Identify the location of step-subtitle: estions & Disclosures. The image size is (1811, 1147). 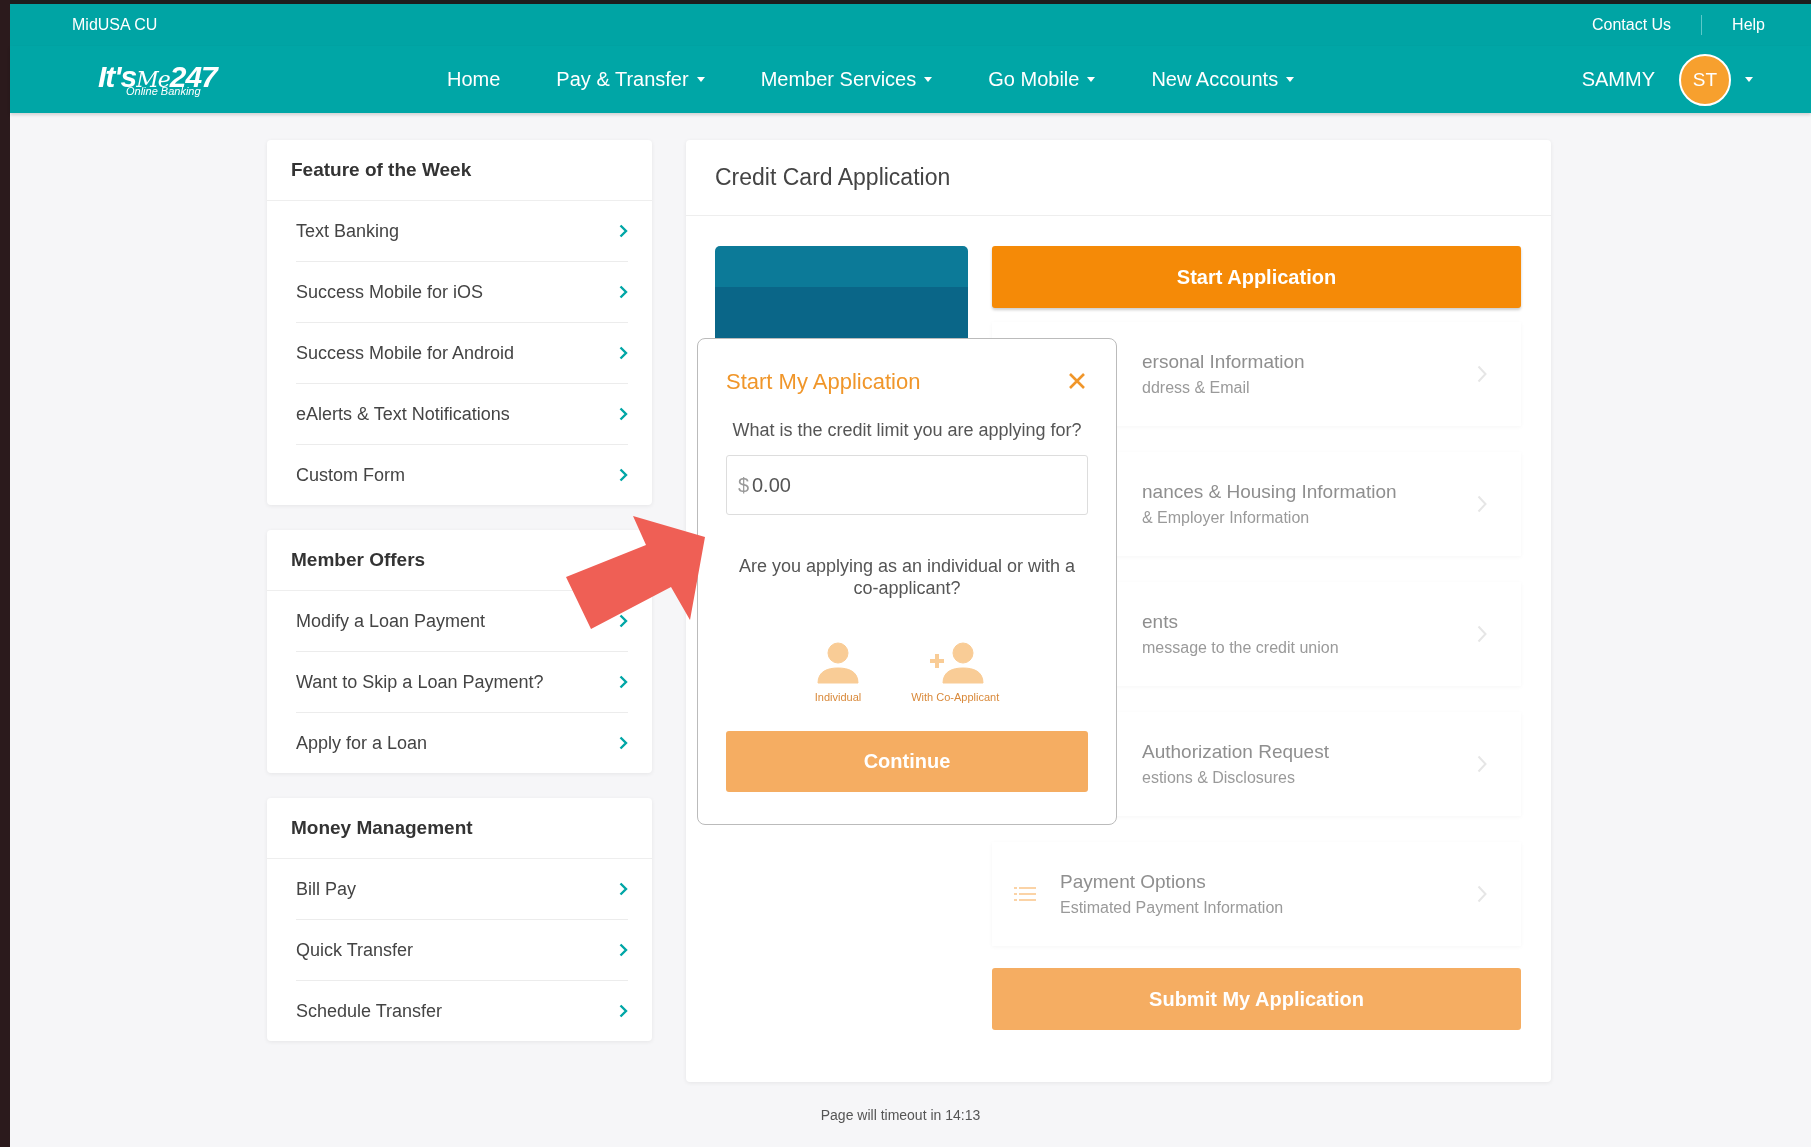
(1219, 778).